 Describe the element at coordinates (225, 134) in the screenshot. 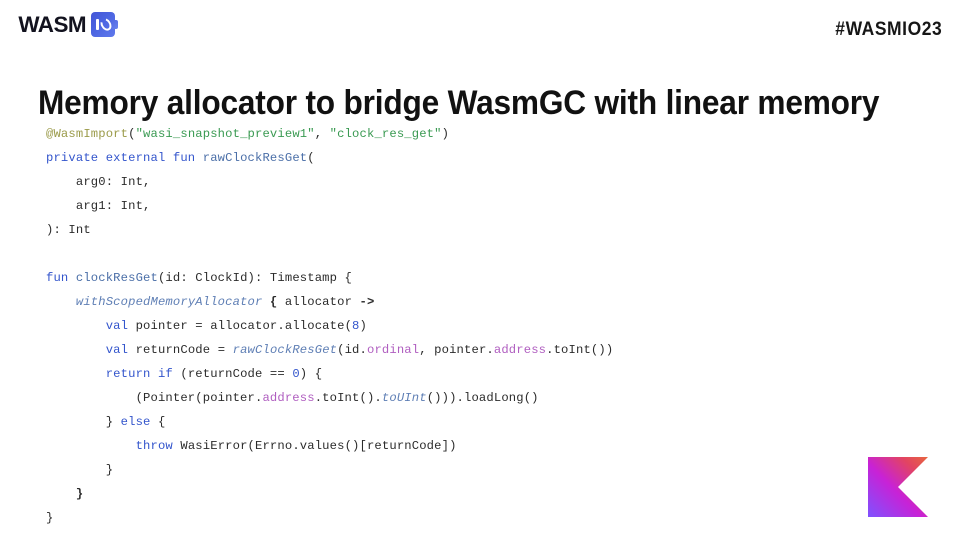

I see `code-token: "wasi_snapshot_preview1"` at that location.